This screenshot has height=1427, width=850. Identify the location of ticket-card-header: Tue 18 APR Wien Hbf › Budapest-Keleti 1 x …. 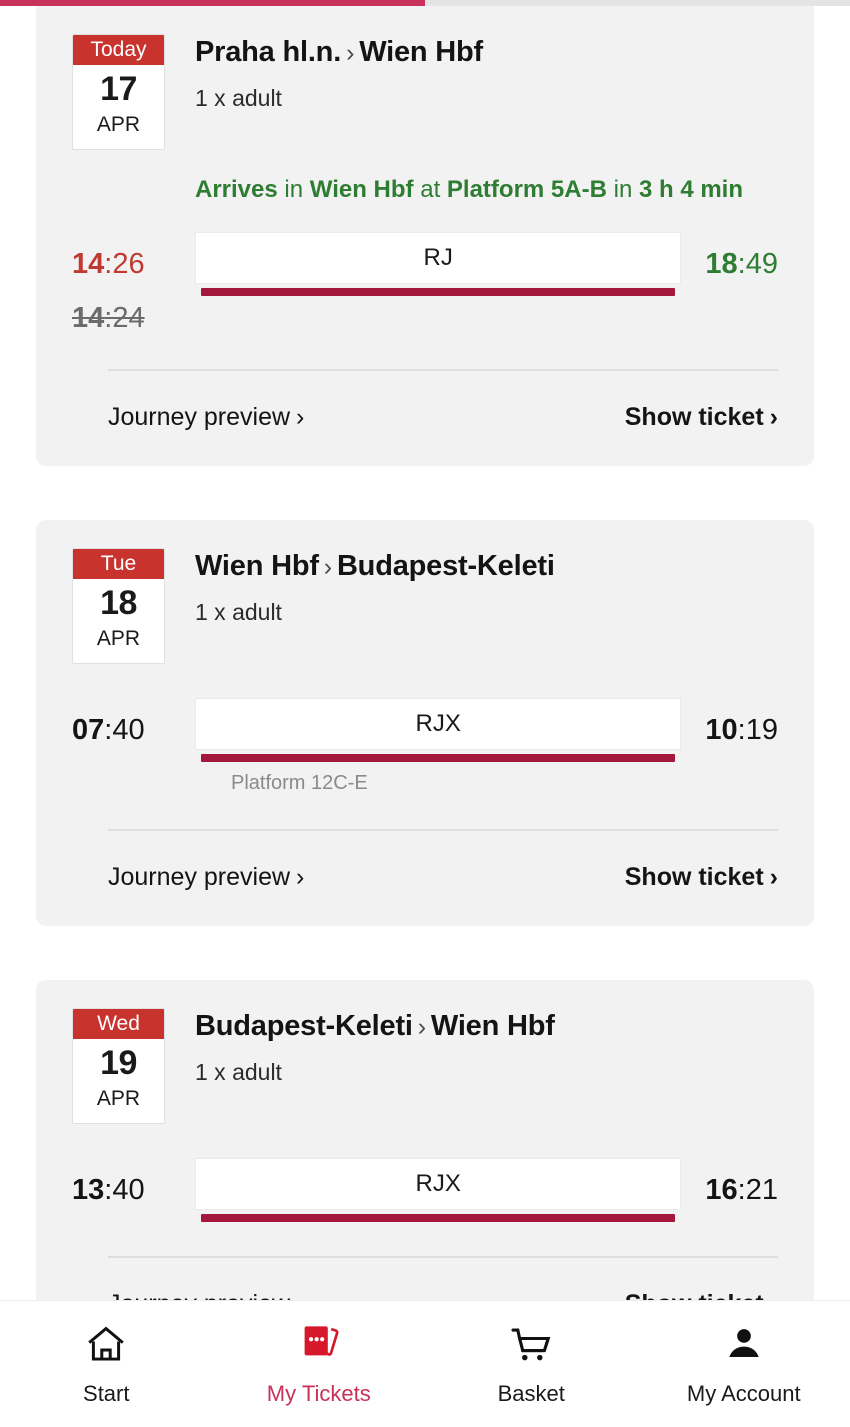
(425, 603).